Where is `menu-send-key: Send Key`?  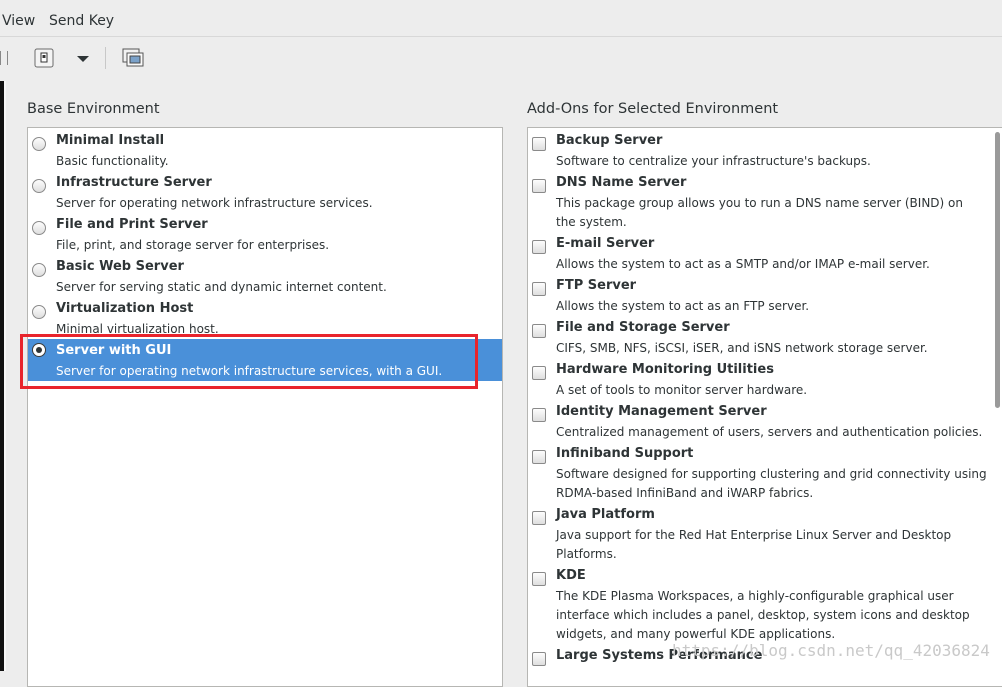
menu-send-key: Send Key is located at coordinates (81, 21).